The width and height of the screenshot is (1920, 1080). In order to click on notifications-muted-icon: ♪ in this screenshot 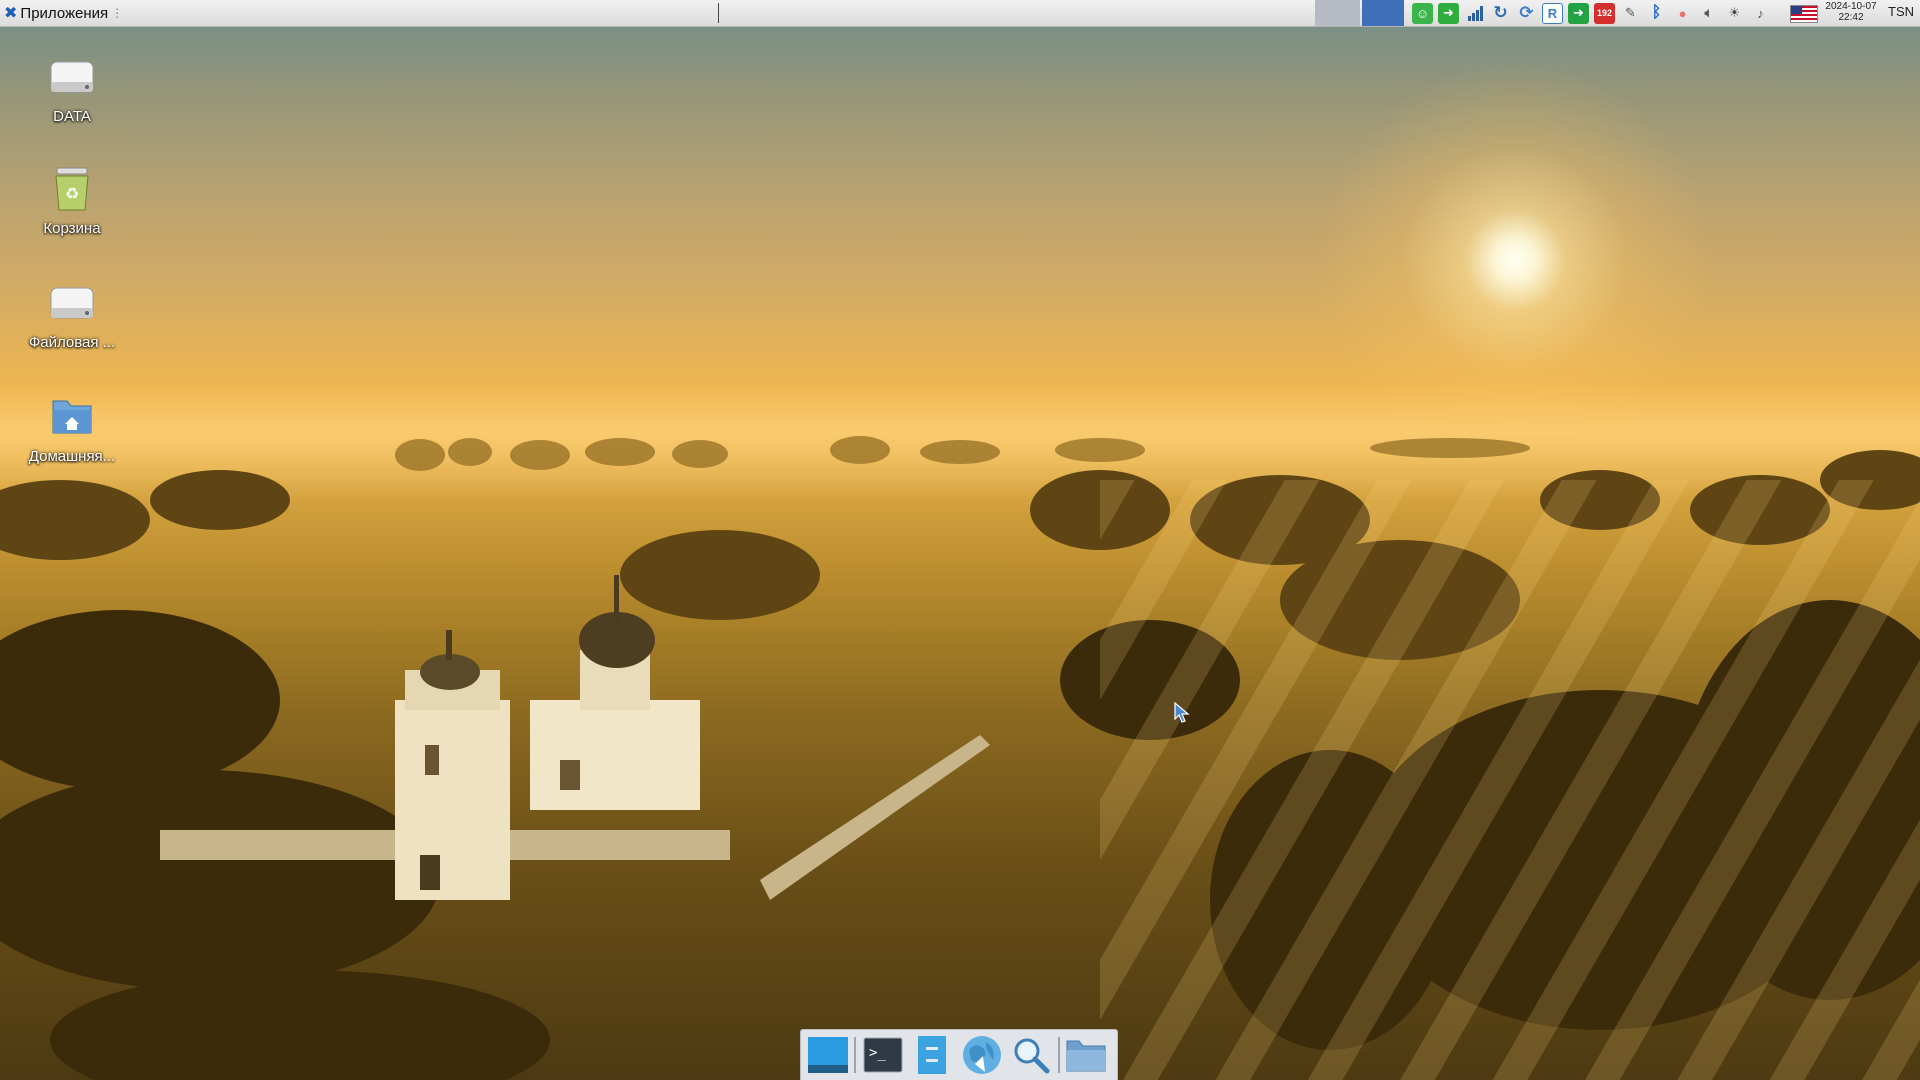, I will do `click(1760, 13)`.